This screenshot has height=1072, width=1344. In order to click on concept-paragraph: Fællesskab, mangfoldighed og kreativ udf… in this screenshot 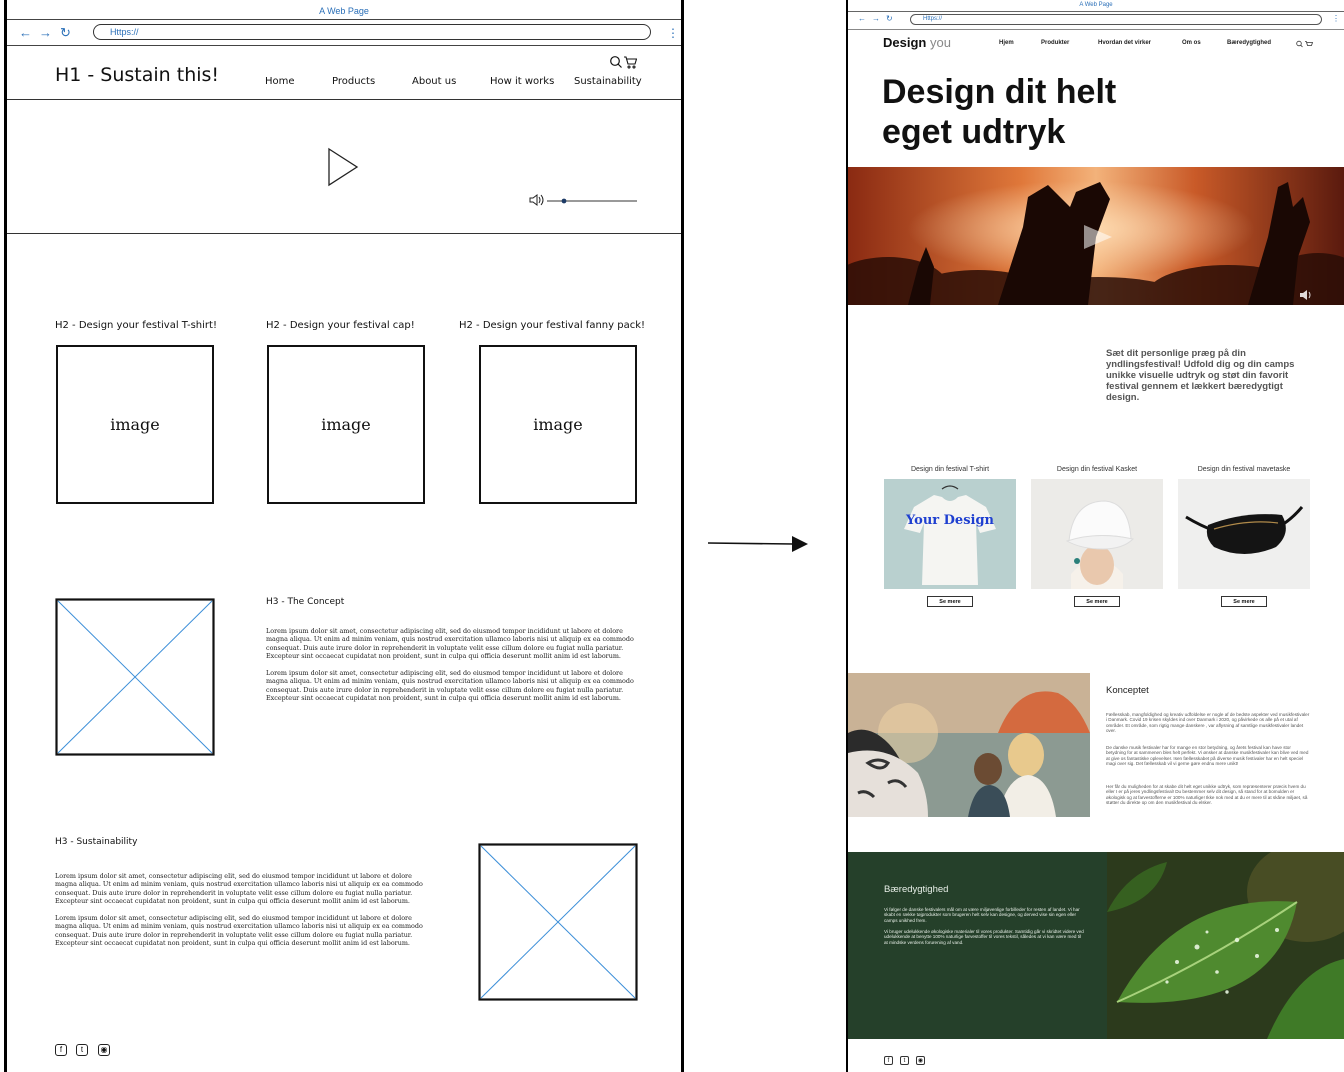, I will do `click(1208, 722)`.